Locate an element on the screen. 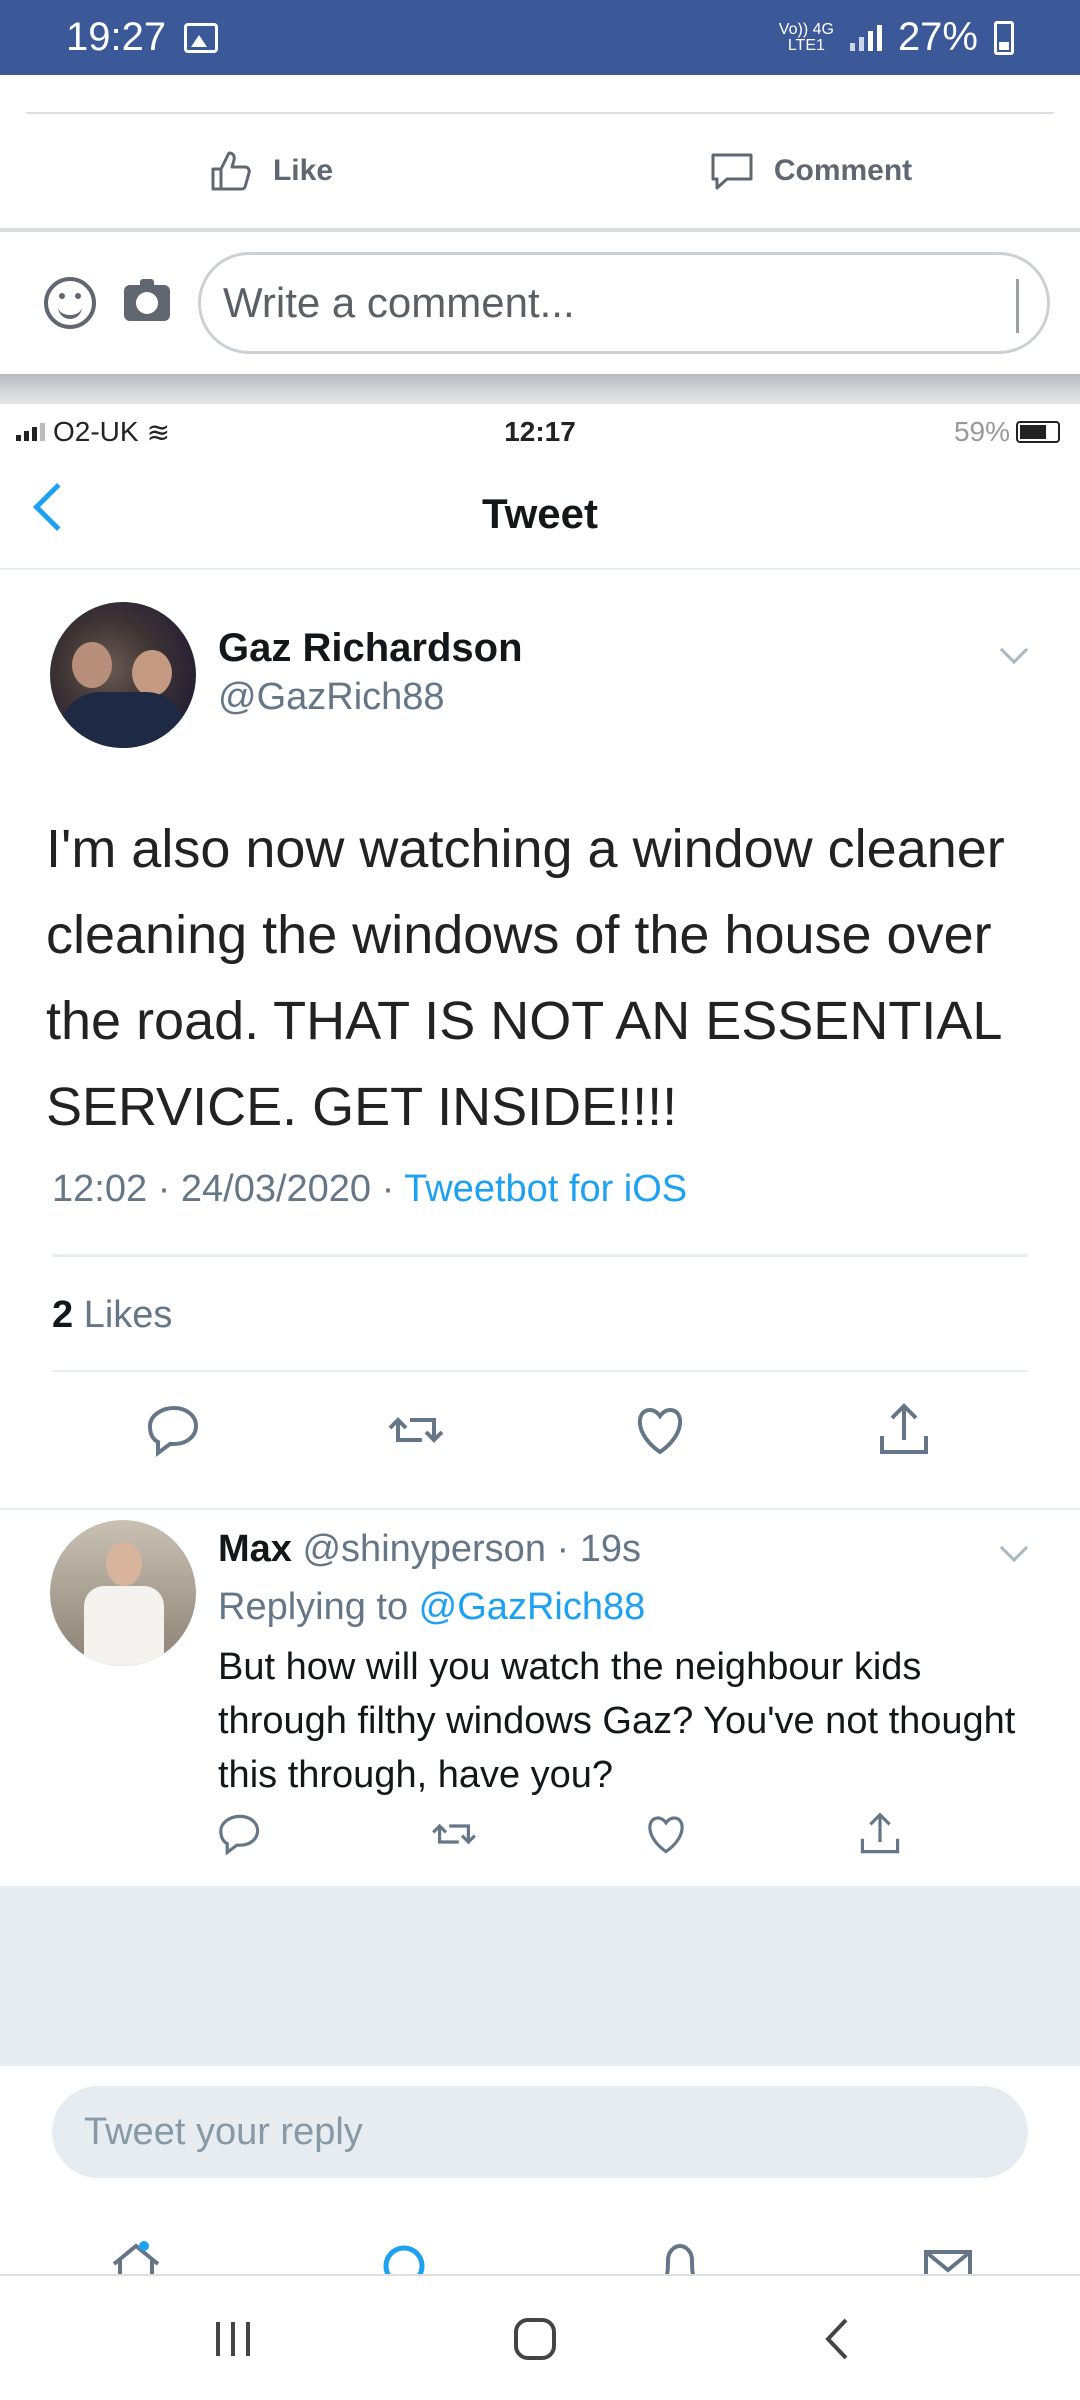 The height and width of the screenshot is (2400, 1080). tweet-source: Tweetbot for iOS is located at coordinates (546, 1189).